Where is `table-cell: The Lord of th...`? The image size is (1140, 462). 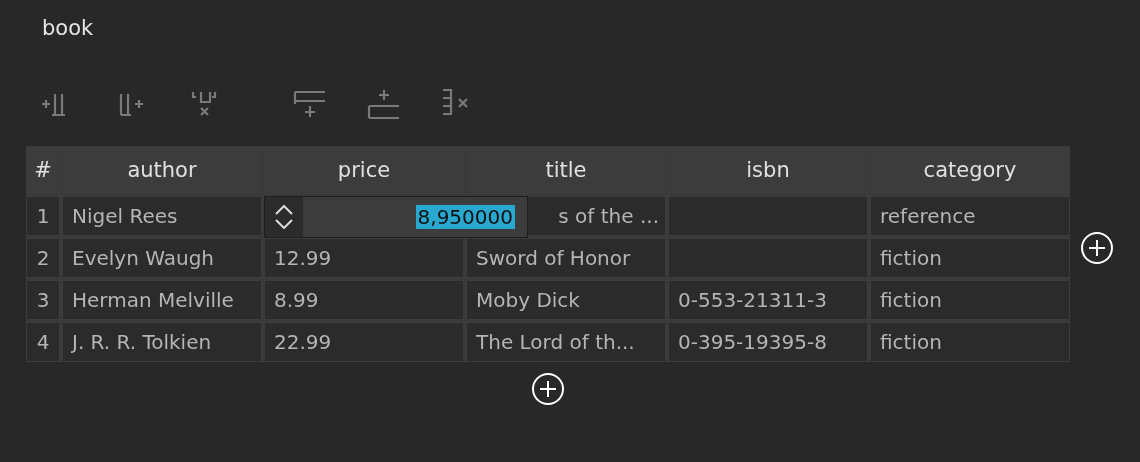 table-cell: The Lord of th... is located at coordinates (566, 342).